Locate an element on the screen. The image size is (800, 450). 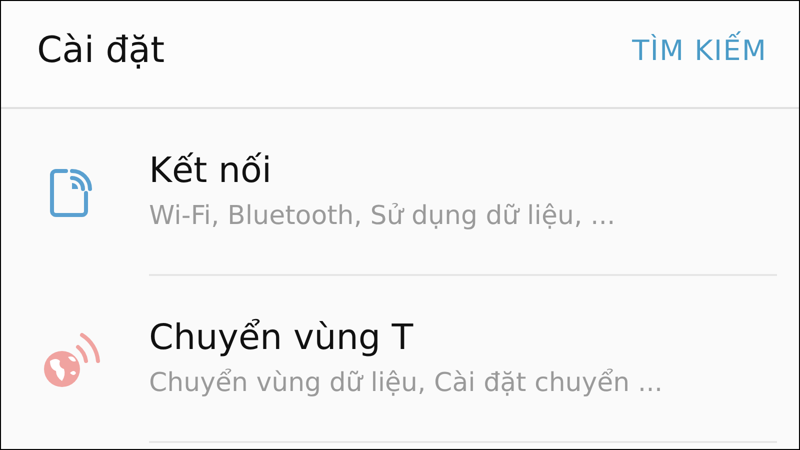
item-title: Kết nối is located at coordinates (211, 170).